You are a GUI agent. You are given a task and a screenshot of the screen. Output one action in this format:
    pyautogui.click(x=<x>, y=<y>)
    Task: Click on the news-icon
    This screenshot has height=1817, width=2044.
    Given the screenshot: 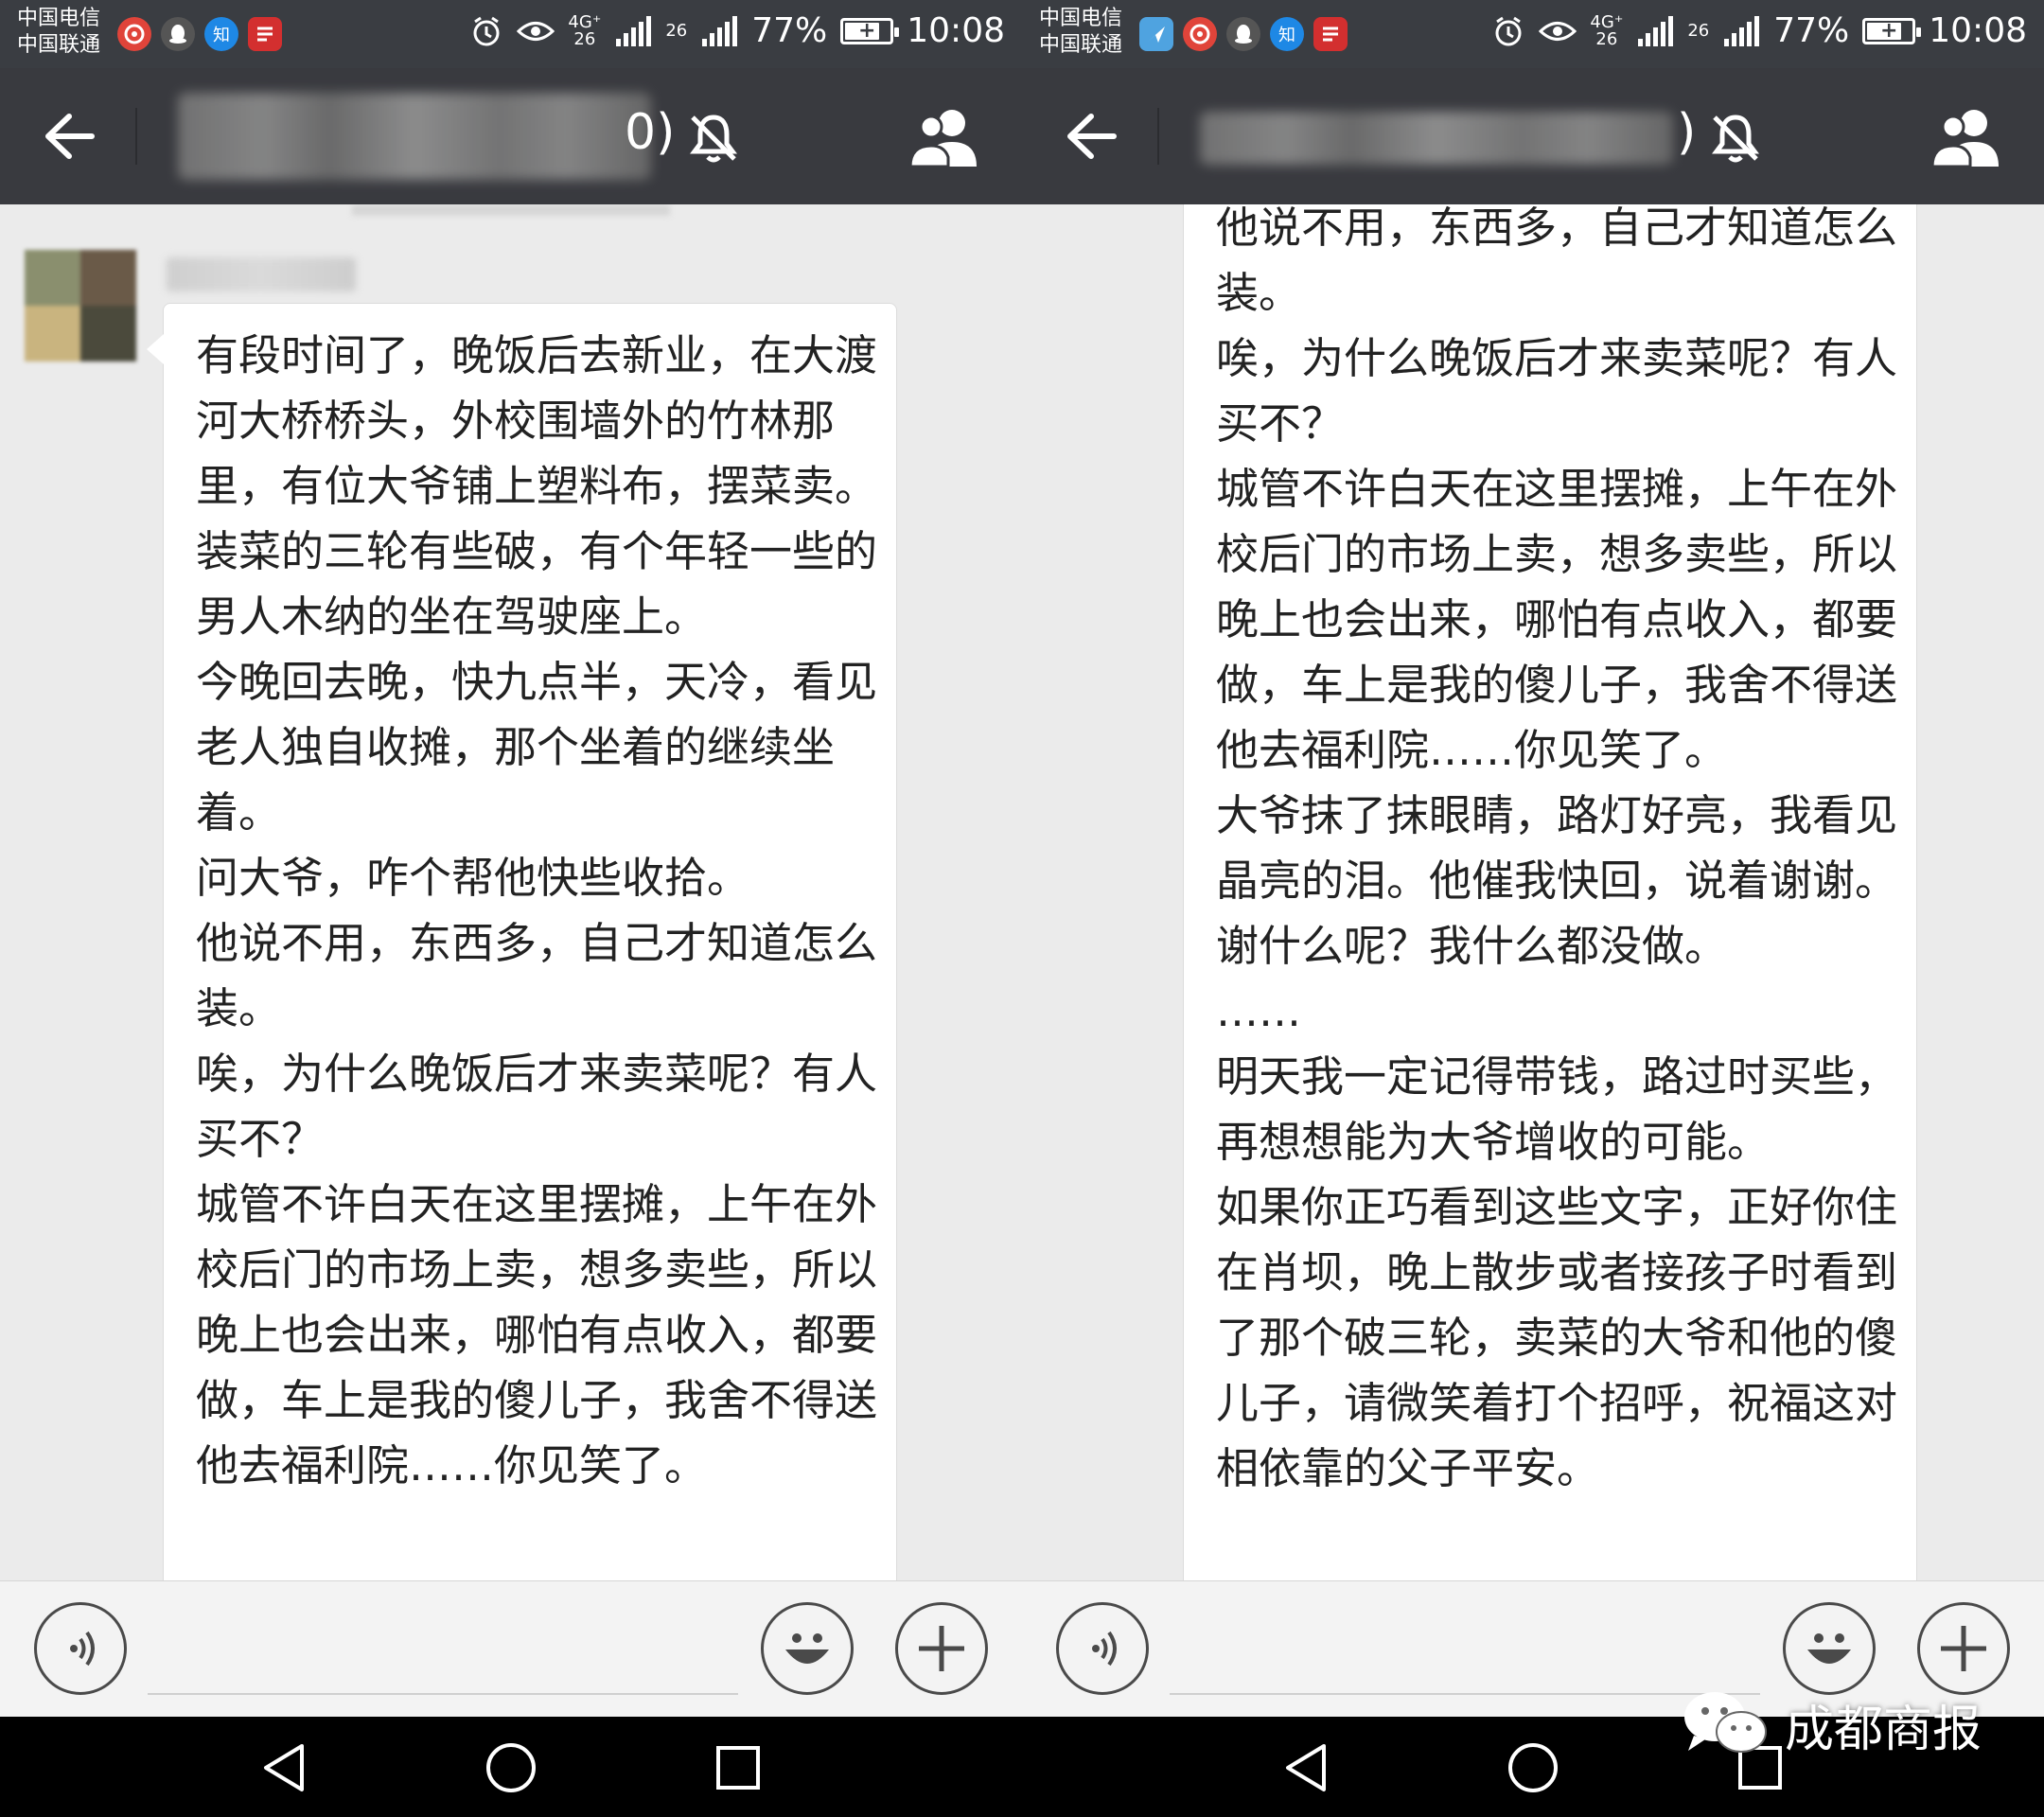 What is the action you would take?
    pyautogui.click(x=1330, y=34)
    